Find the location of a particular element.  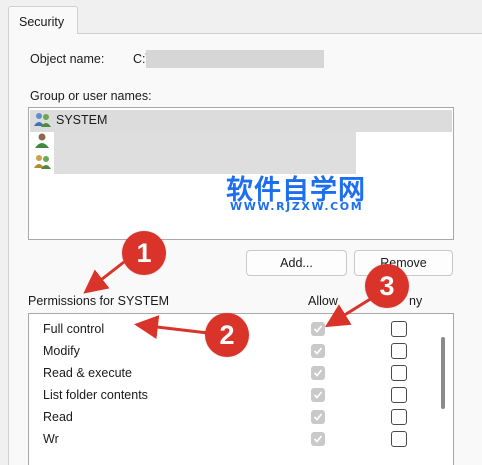

tab-security: Security is located at coordinates (43, 20).